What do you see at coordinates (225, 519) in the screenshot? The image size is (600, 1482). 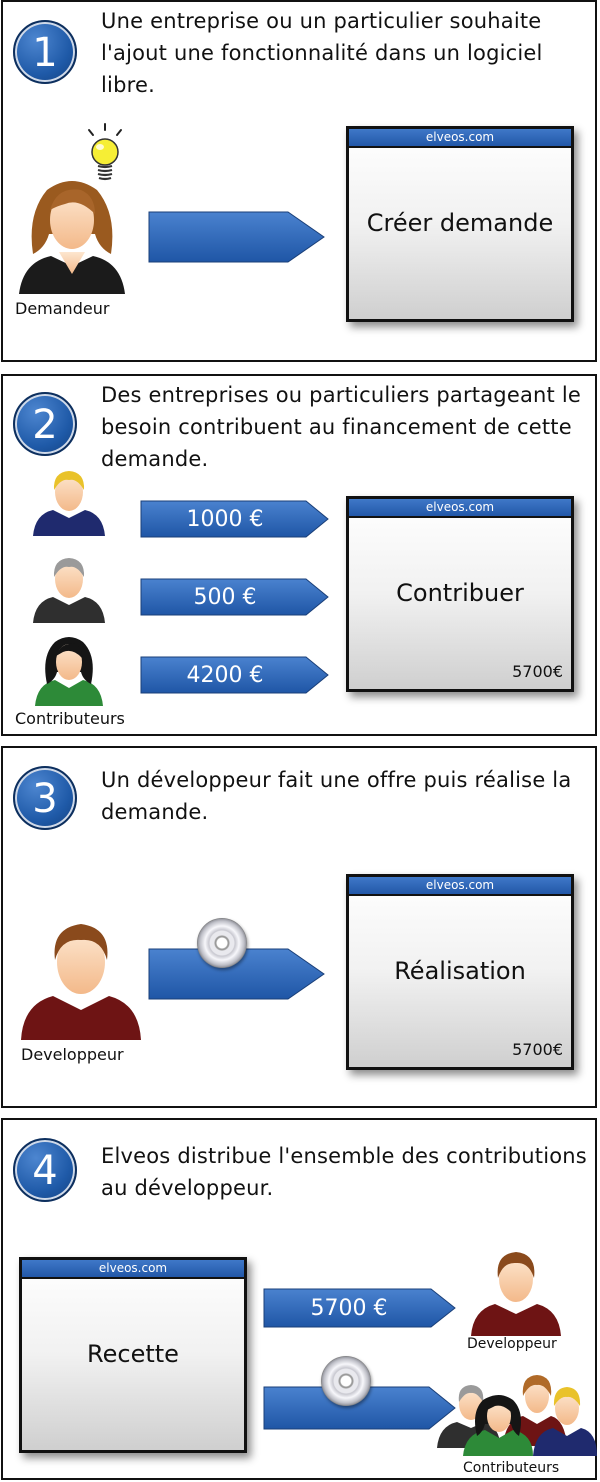 I see `contribution-amount: 1000 €` at bounding box center [225, 519].